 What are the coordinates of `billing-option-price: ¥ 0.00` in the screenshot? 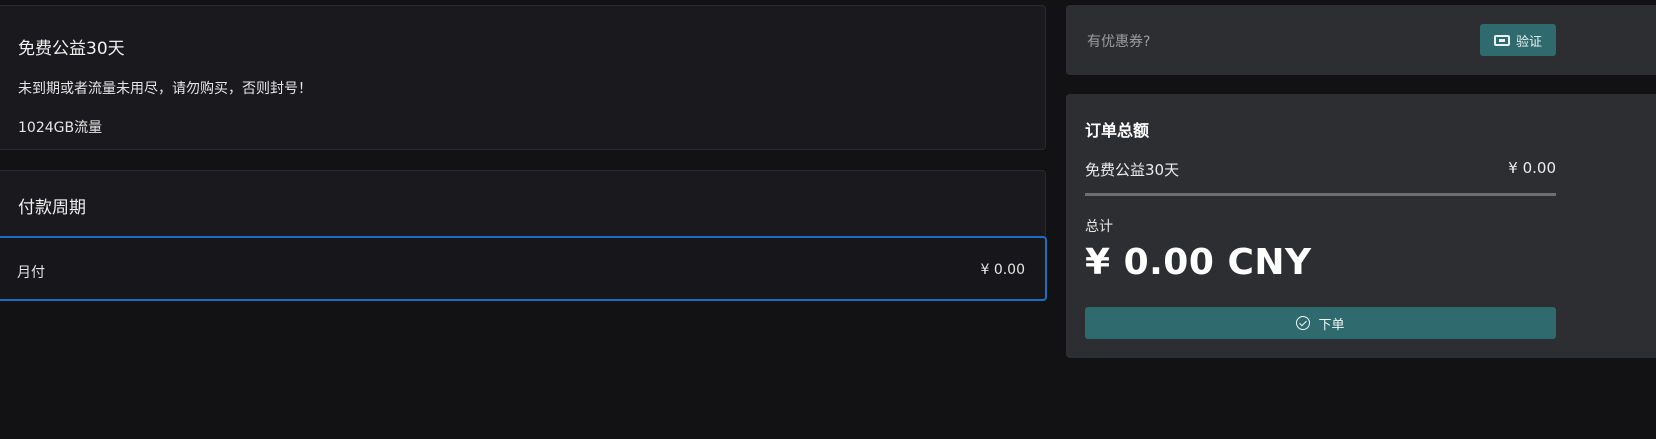 It's located at (1002, 270).